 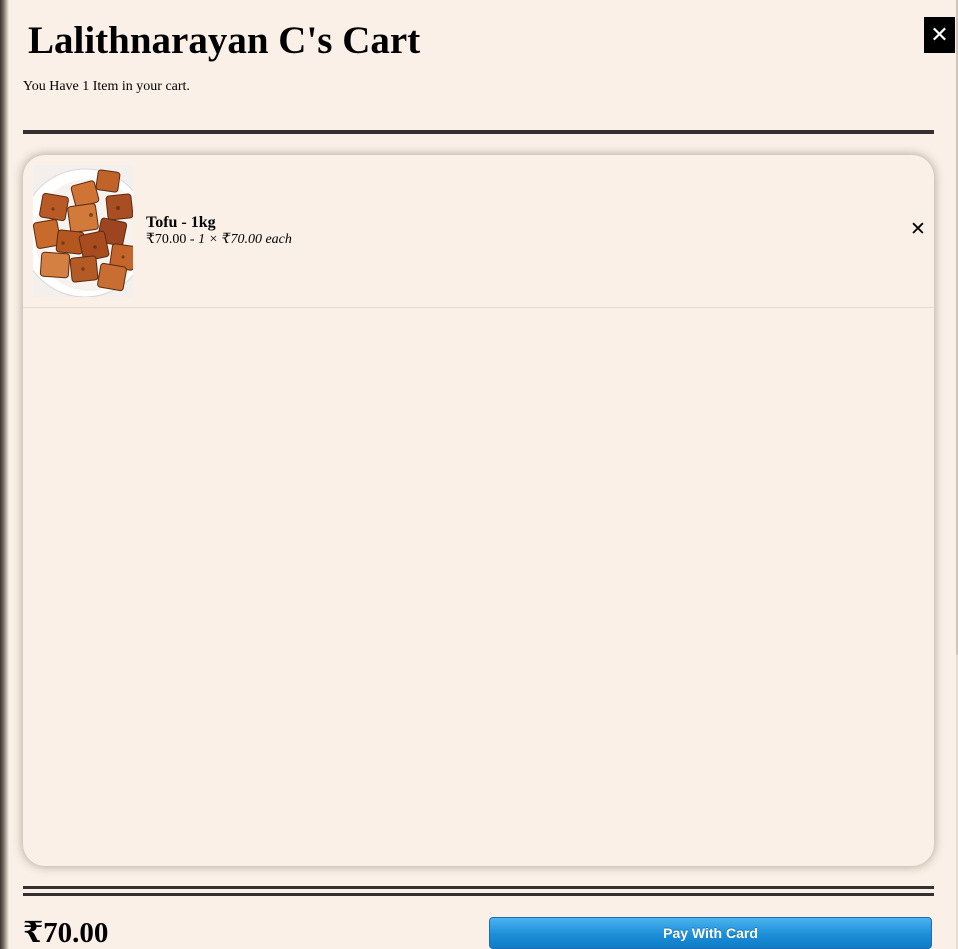 What do you see at coordinates (4, 474) in the screenshot?
I see `modal-left-shadow` at bounding box center [4, 474].